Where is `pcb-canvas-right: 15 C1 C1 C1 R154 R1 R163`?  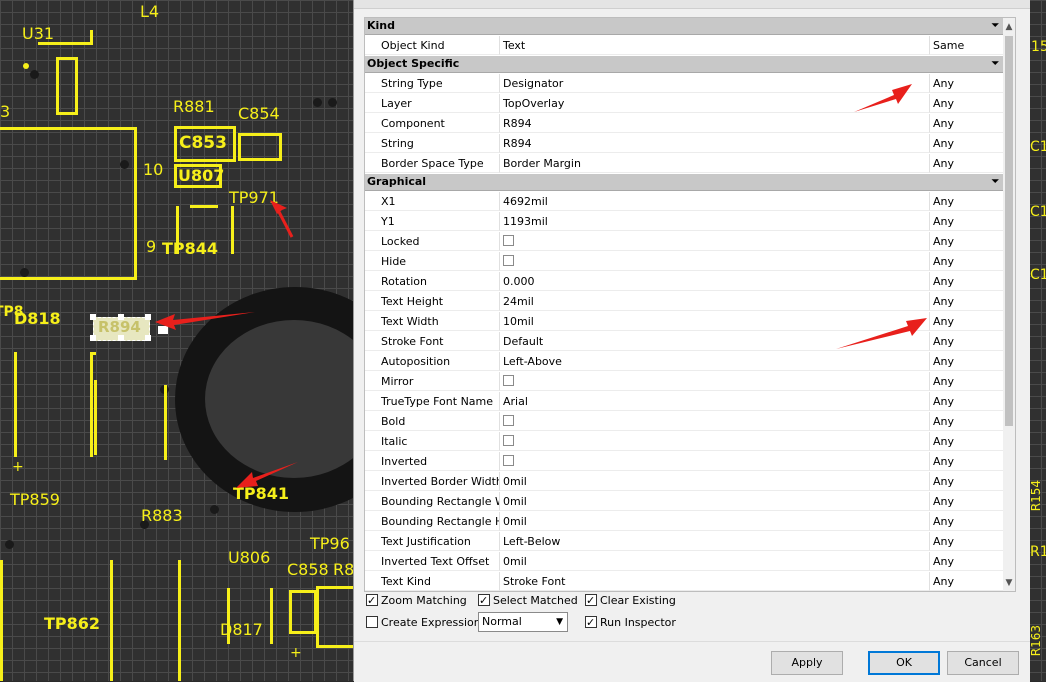 pcb-canvas-right: 15 C1 C1 C1 R154 R1 R163 is located at coordinates (1037, 340).